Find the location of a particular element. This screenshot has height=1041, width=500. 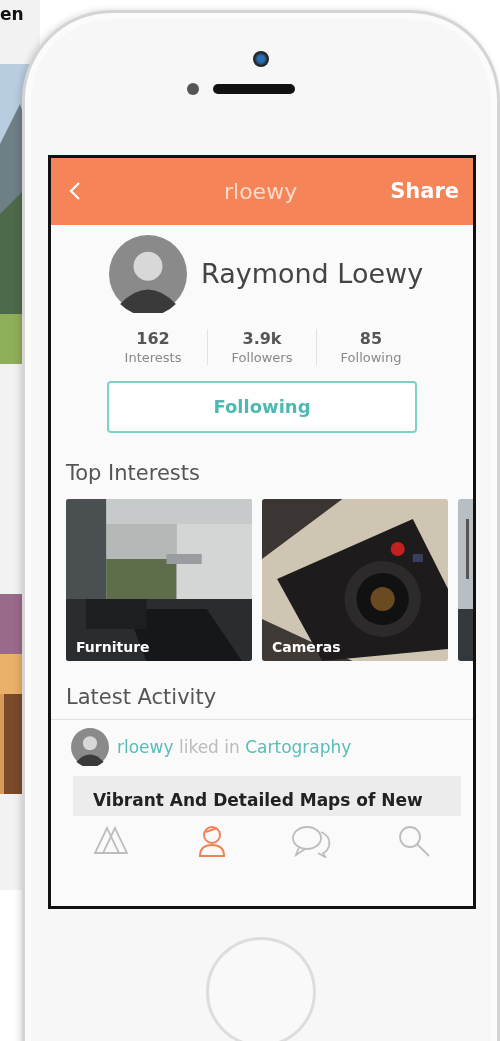

profile-name: Raymond Loewy is located at coordinates (312, 274).